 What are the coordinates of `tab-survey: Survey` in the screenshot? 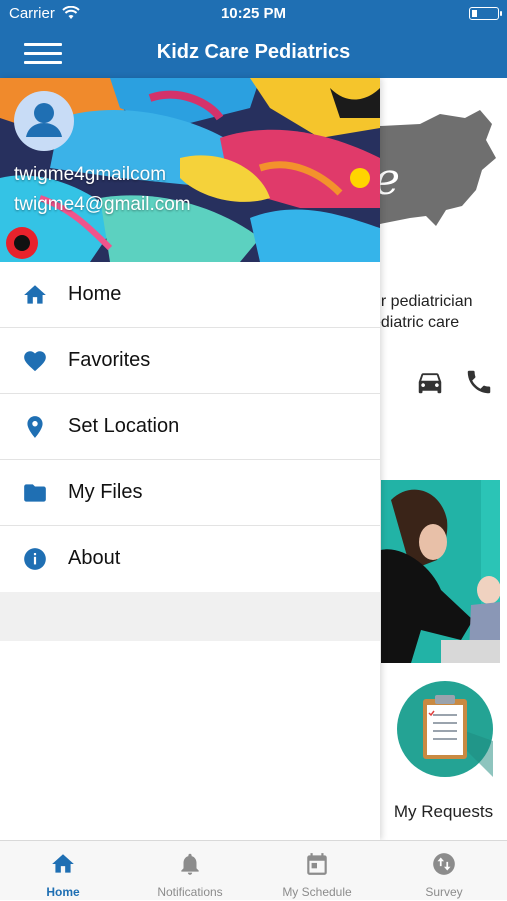 It's located at (444, 871).